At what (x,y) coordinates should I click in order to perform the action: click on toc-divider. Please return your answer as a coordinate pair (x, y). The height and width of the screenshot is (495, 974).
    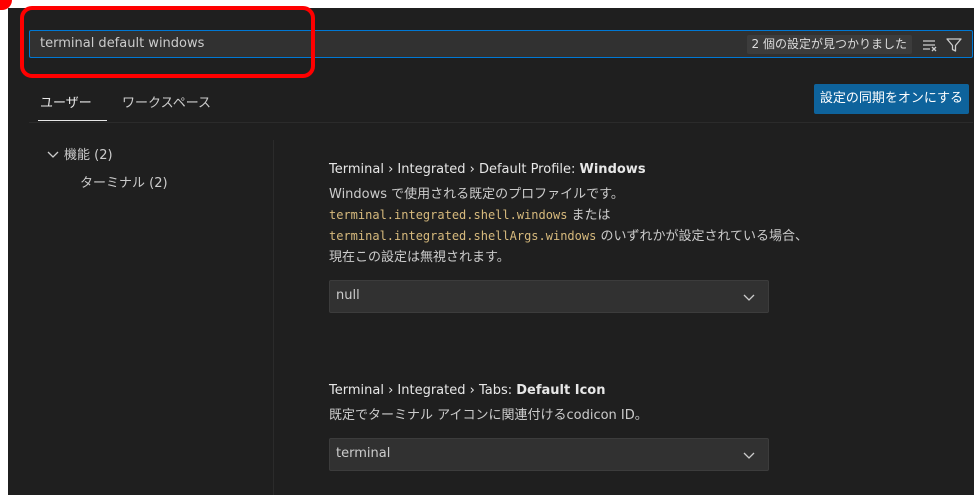
    Looking at the image, I should click on (273, 317).